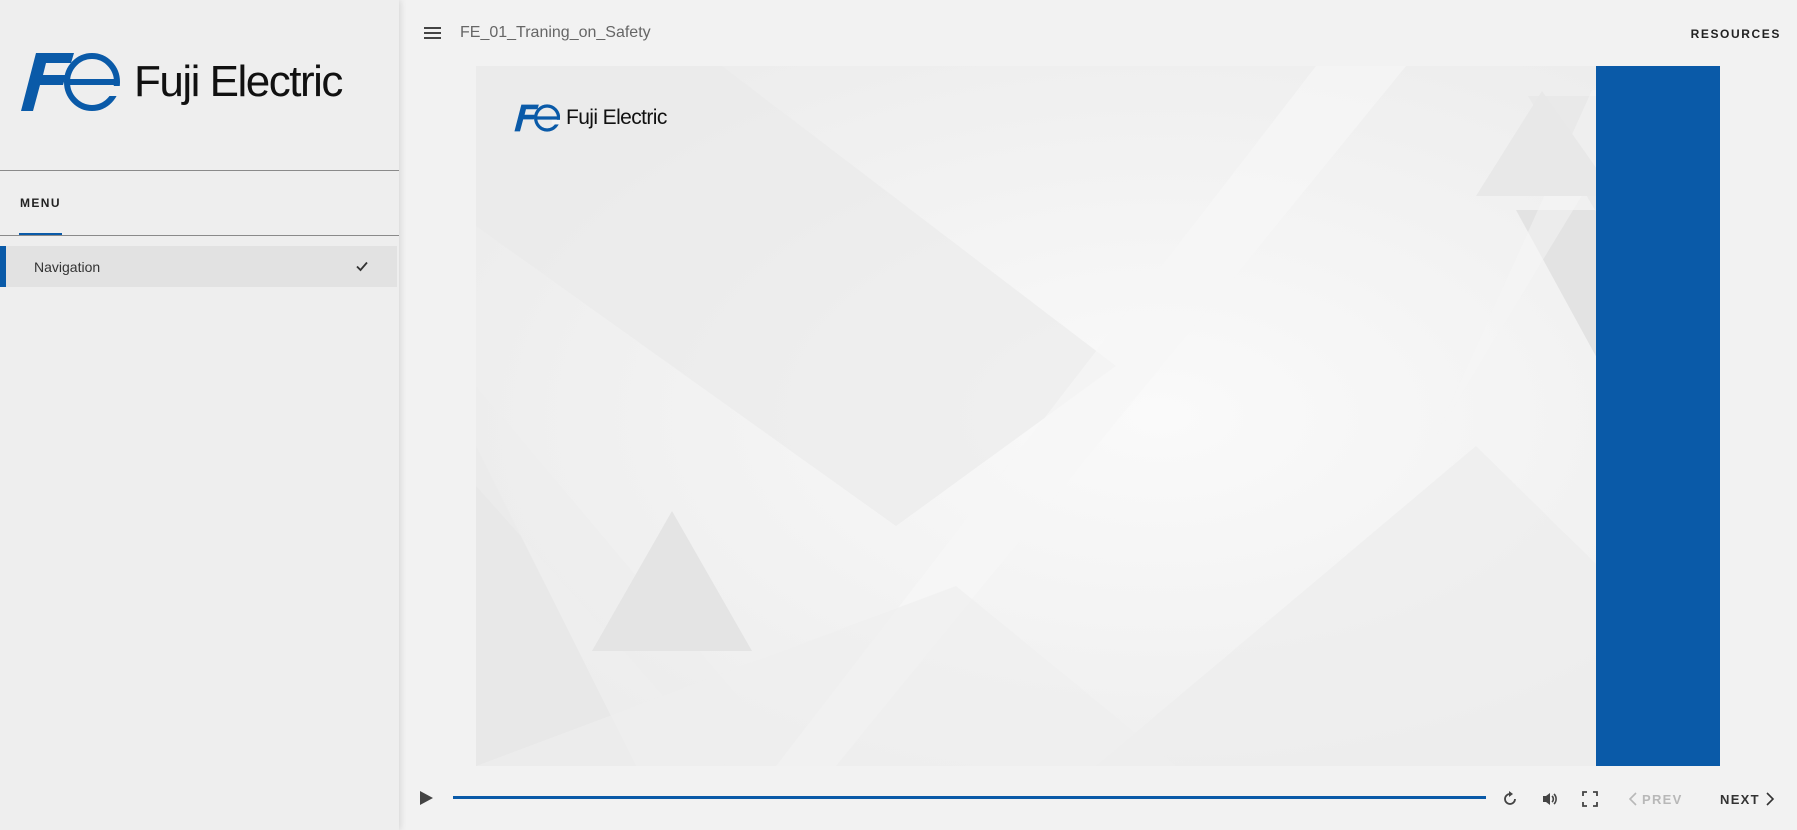  I want to click on sidebar-divider, so click(199, 170).